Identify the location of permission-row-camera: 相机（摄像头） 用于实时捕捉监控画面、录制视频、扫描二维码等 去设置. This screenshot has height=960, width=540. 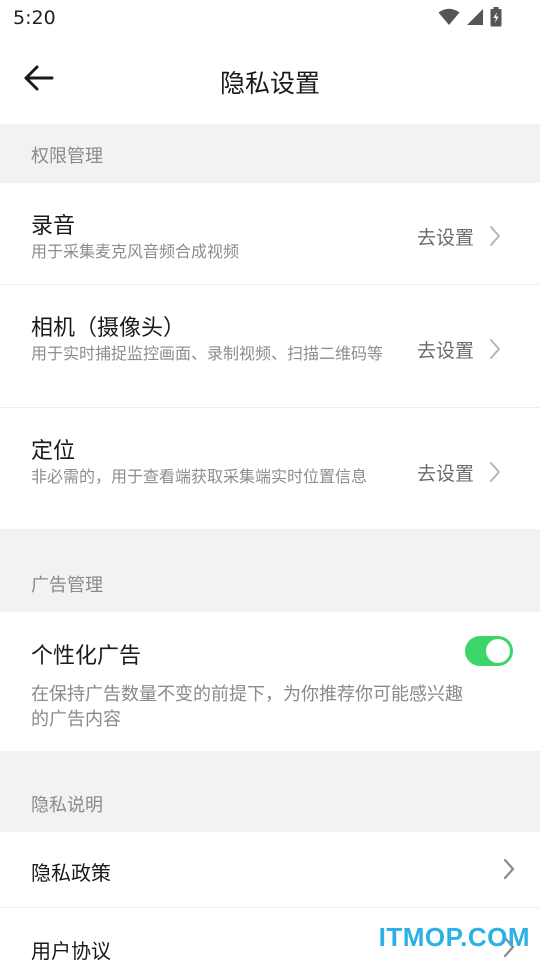
(270, 346).